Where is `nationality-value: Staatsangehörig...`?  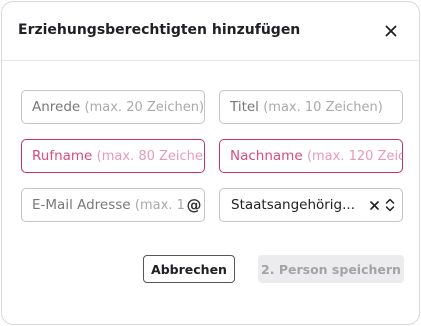
nationality-value: Staatsangehörig... is located at coordinates (293, 205).